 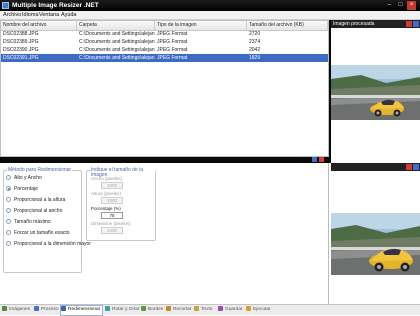 What do you see at coordinates (255, 58) in the screenshot?
I see `file-size: 1829` at bounding box center [255, 58].